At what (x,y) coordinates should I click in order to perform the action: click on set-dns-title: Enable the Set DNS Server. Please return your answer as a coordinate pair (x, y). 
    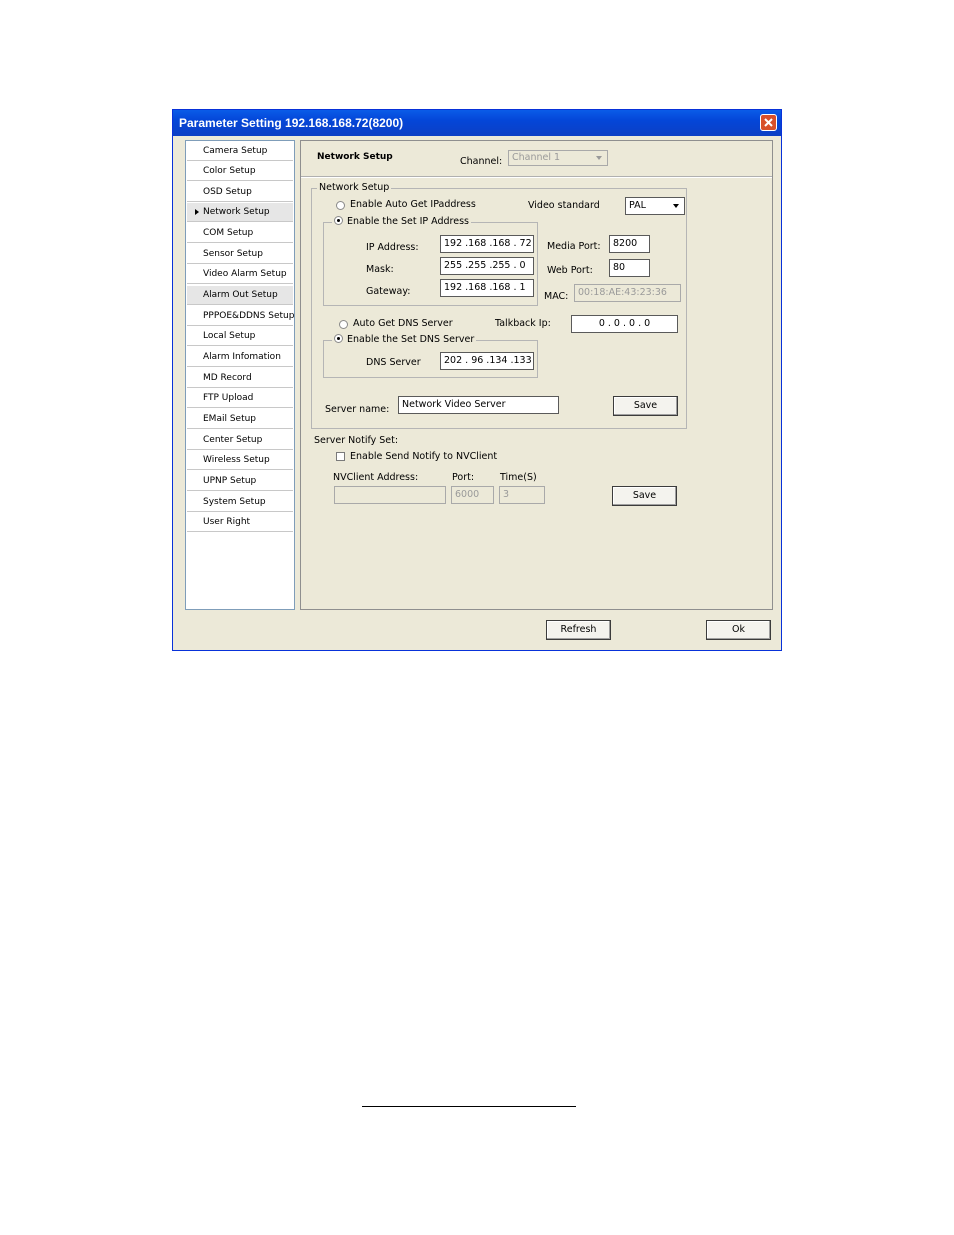
    Looking at the image, I should click on (404, 339).